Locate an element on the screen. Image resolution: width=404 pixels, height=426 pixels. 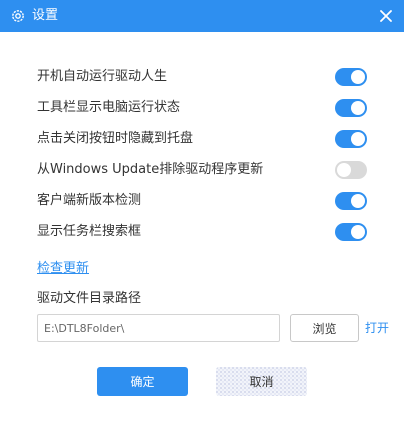
setting-row-toolbar-status: 工具栏显示电脑运行状态 is located at coordinates (202, 108).